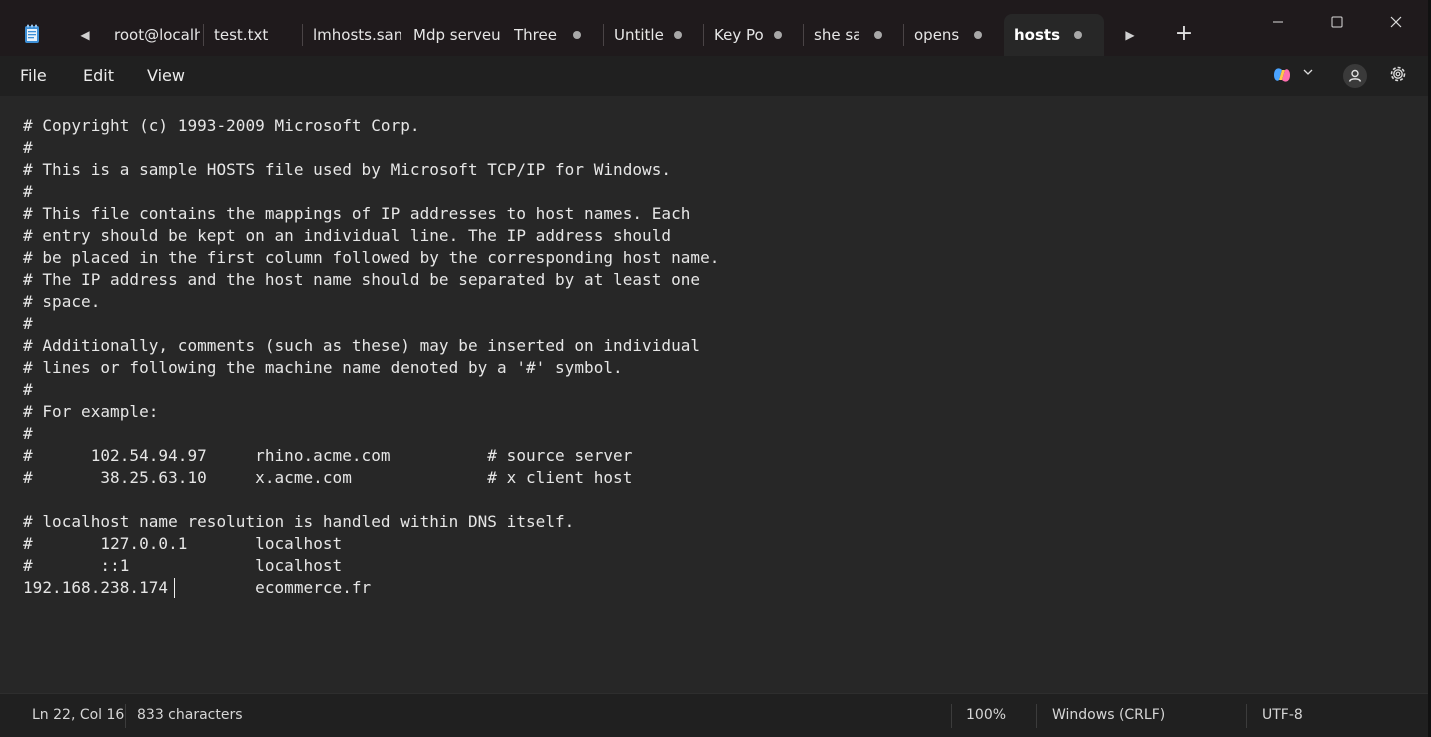  Describe the element at coordinates (739, 35) in the screenshot. I see `tab-label: Key Po` at that location.